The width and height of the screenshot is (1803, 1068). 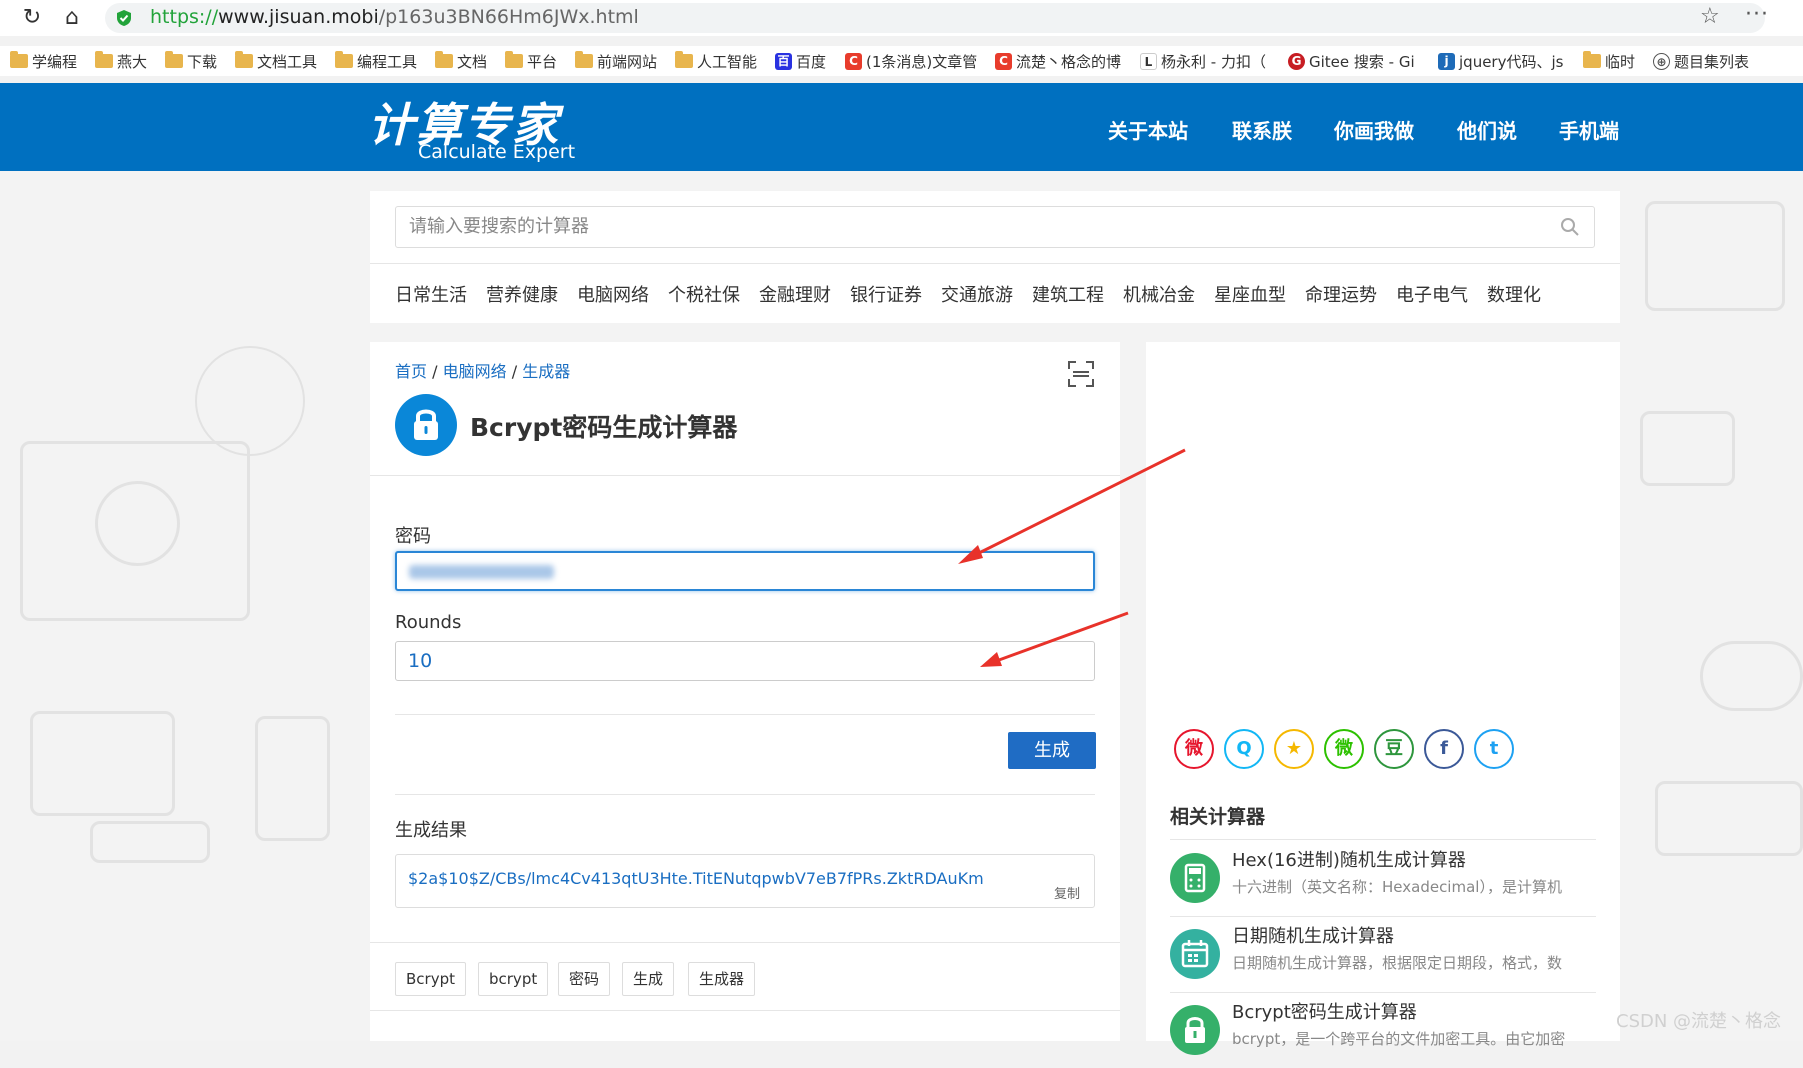 I want to click on bookmark-item: j jquery代码、js, so click(x=1500, y=61).